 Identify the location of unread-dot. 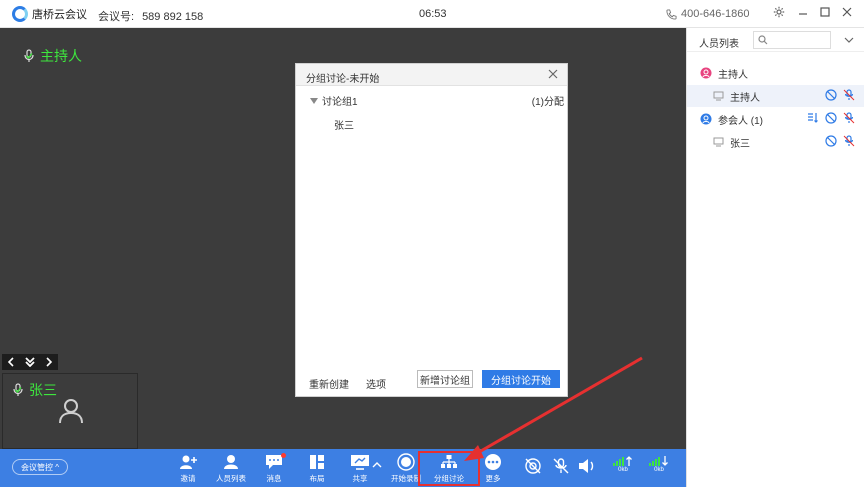
(283, 455).